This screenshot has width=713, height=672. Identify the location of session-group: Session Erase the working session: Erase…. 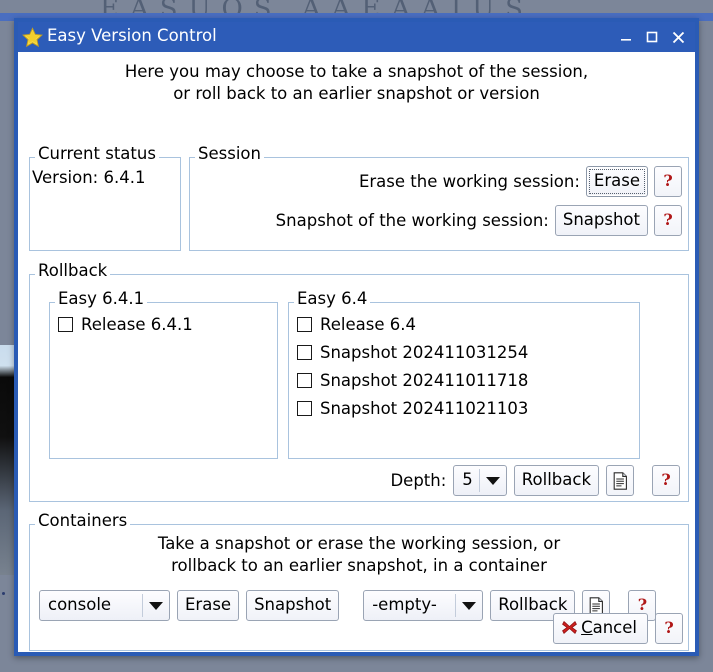
(439, 198).